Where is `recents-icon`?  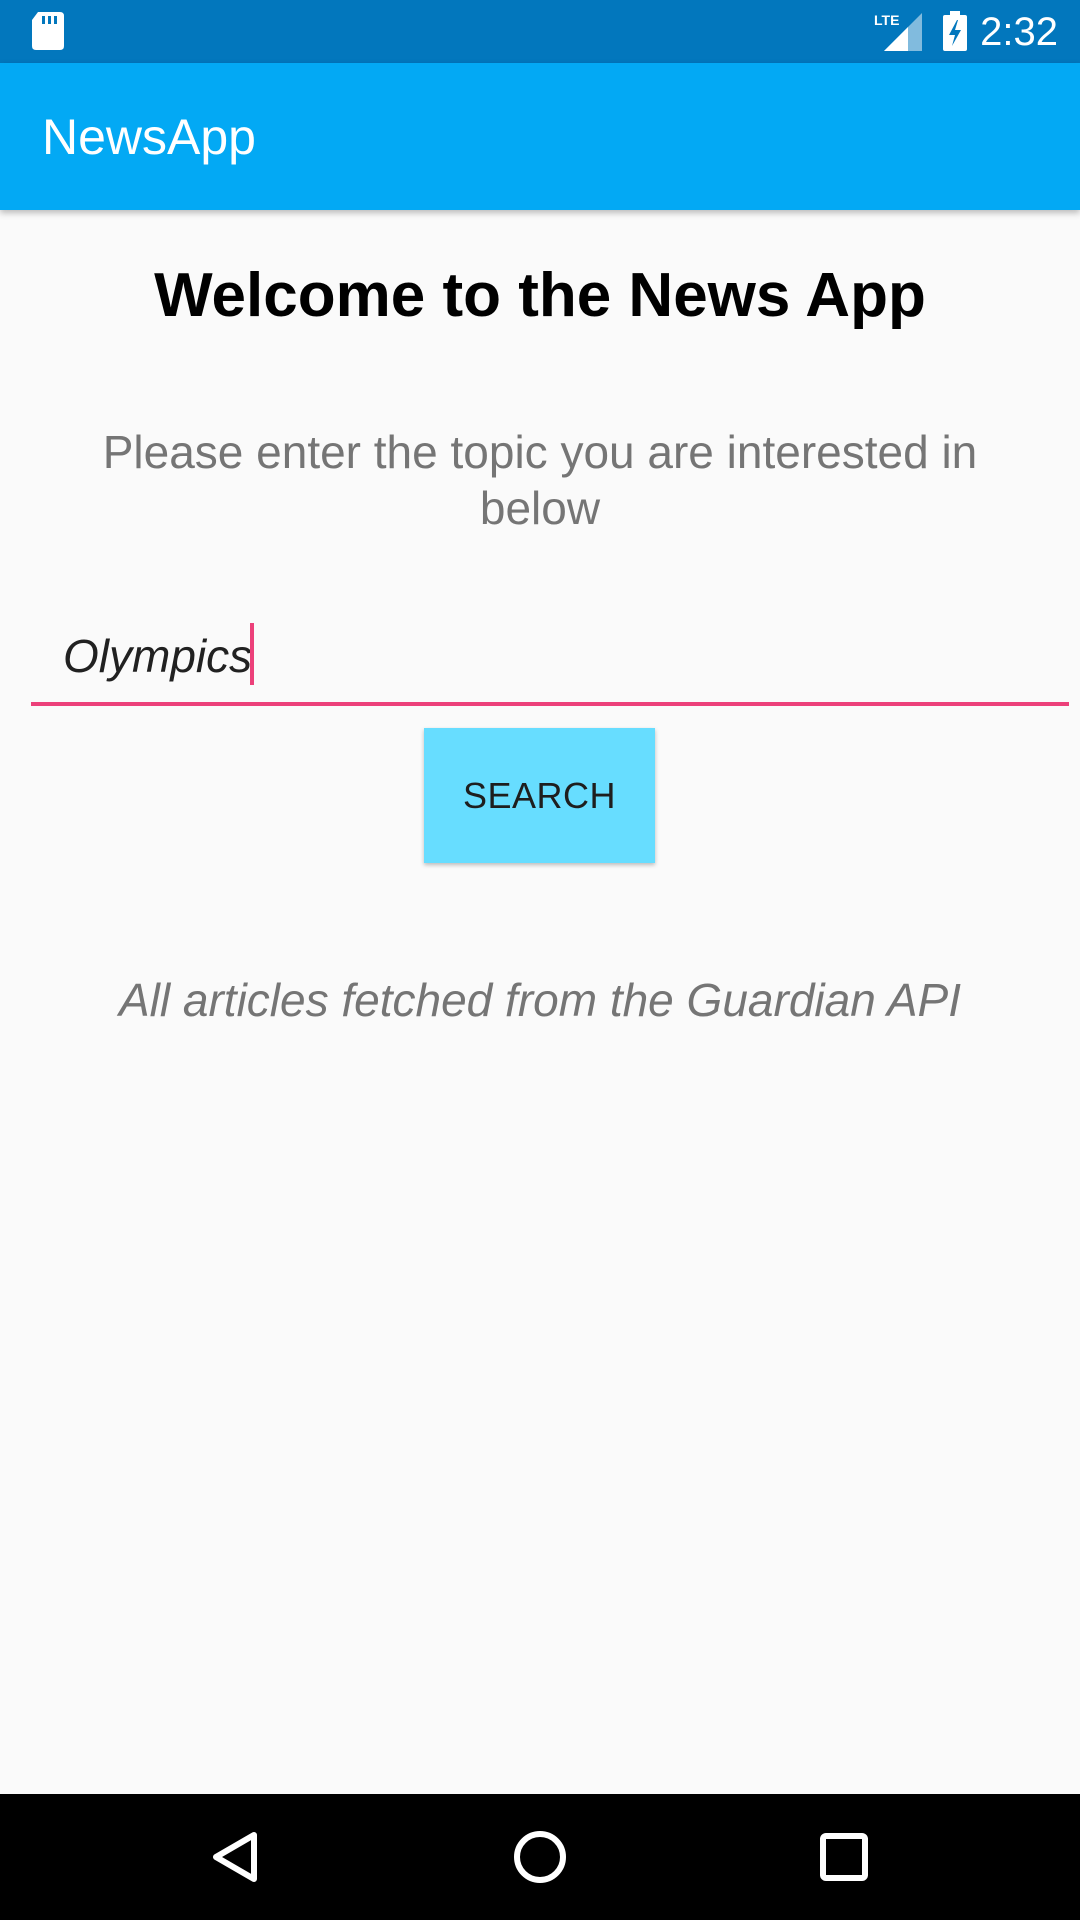 recents-icon is located at coordinates (844, 1857).